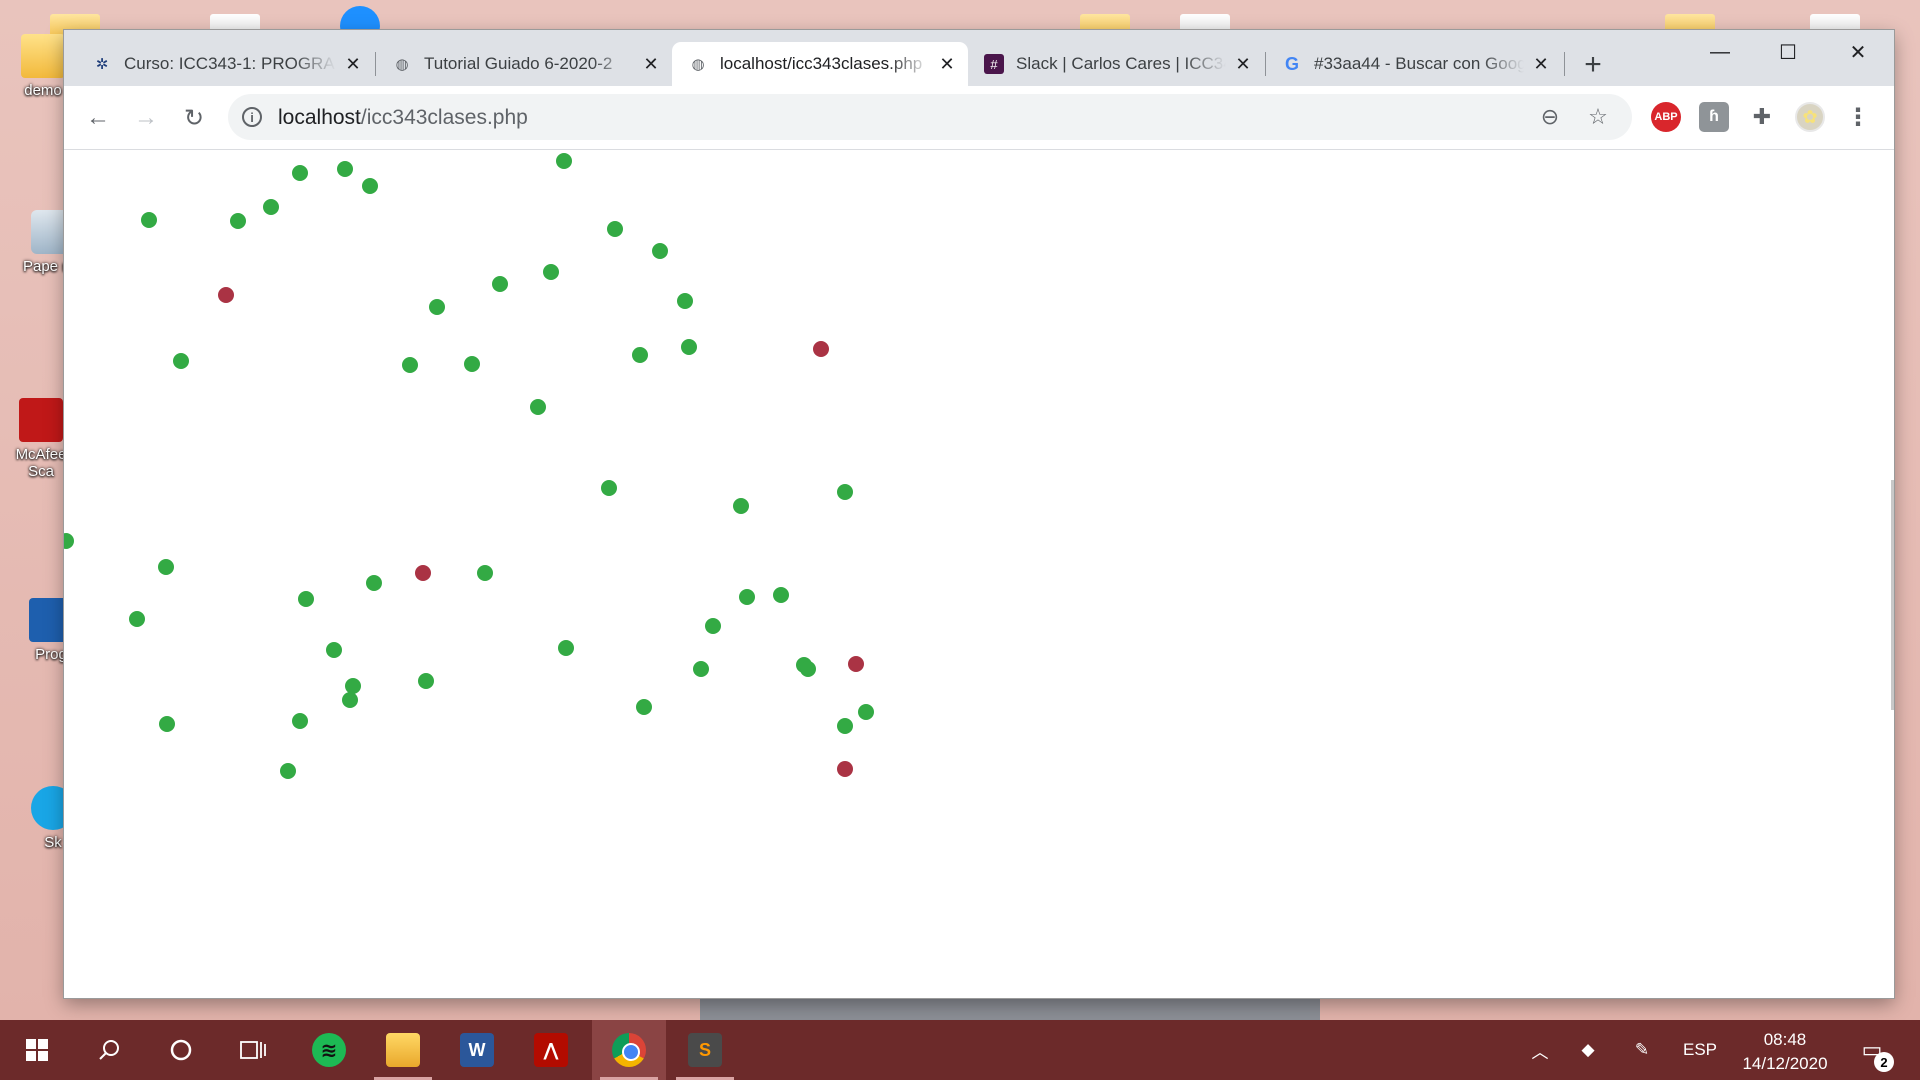 Image resolution: width=1920 pixels, height=1080 pixels. I want to click on back-button: ←, so click(98, 118).